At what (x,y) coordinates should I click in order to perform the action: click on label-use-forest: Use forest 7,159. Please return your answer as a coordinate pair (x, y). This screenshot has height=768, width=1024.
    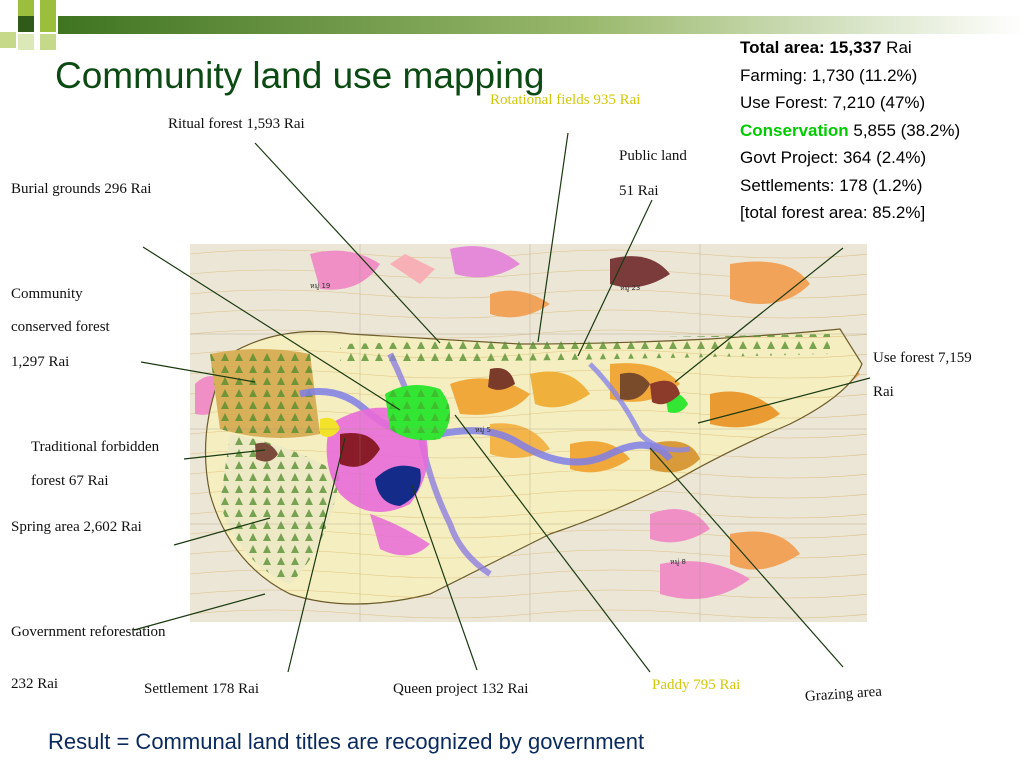
    Looking at the image, I should click on (922, 358).